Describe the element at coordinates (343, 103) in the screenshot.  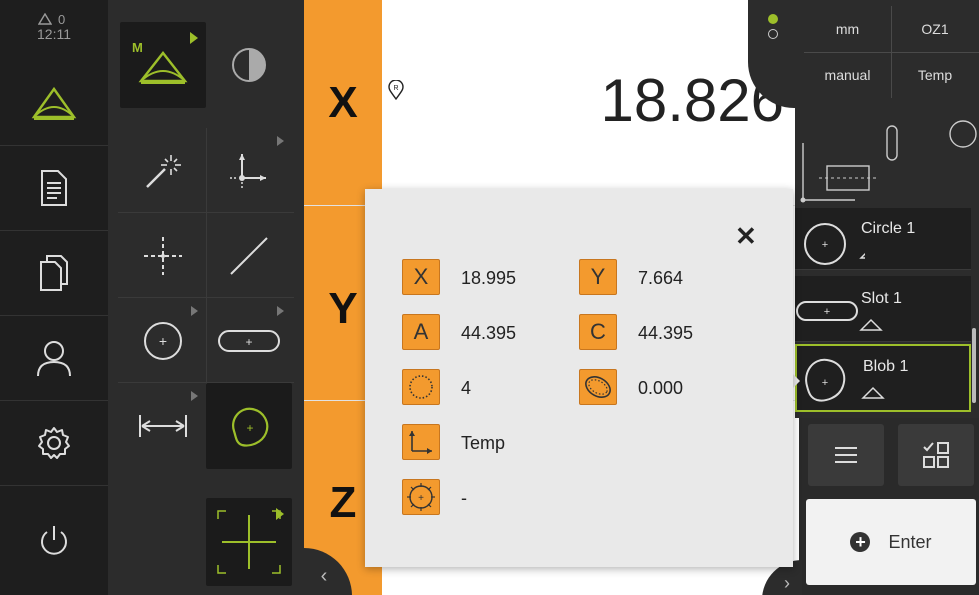
I see `axis-x-label: X` at that location.